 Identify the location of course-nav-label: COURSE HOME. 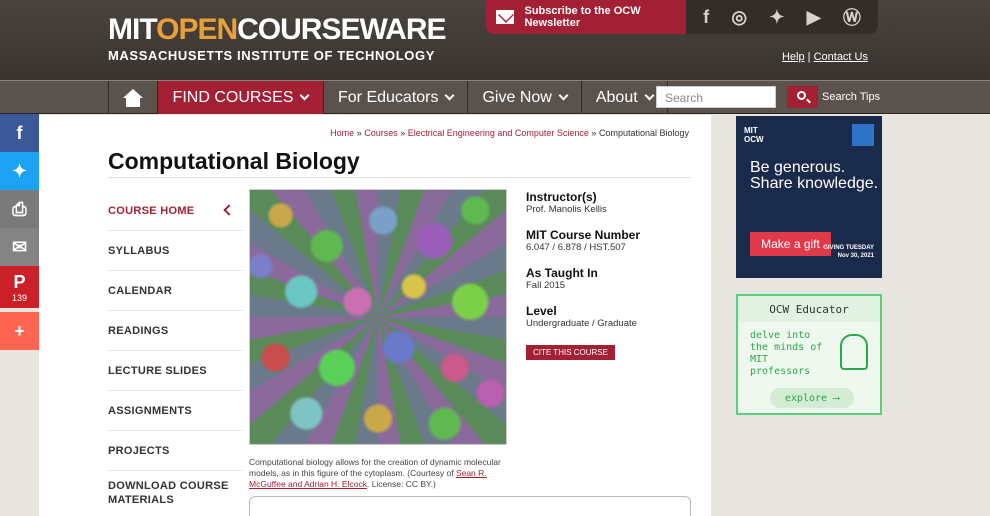
(151, 210).